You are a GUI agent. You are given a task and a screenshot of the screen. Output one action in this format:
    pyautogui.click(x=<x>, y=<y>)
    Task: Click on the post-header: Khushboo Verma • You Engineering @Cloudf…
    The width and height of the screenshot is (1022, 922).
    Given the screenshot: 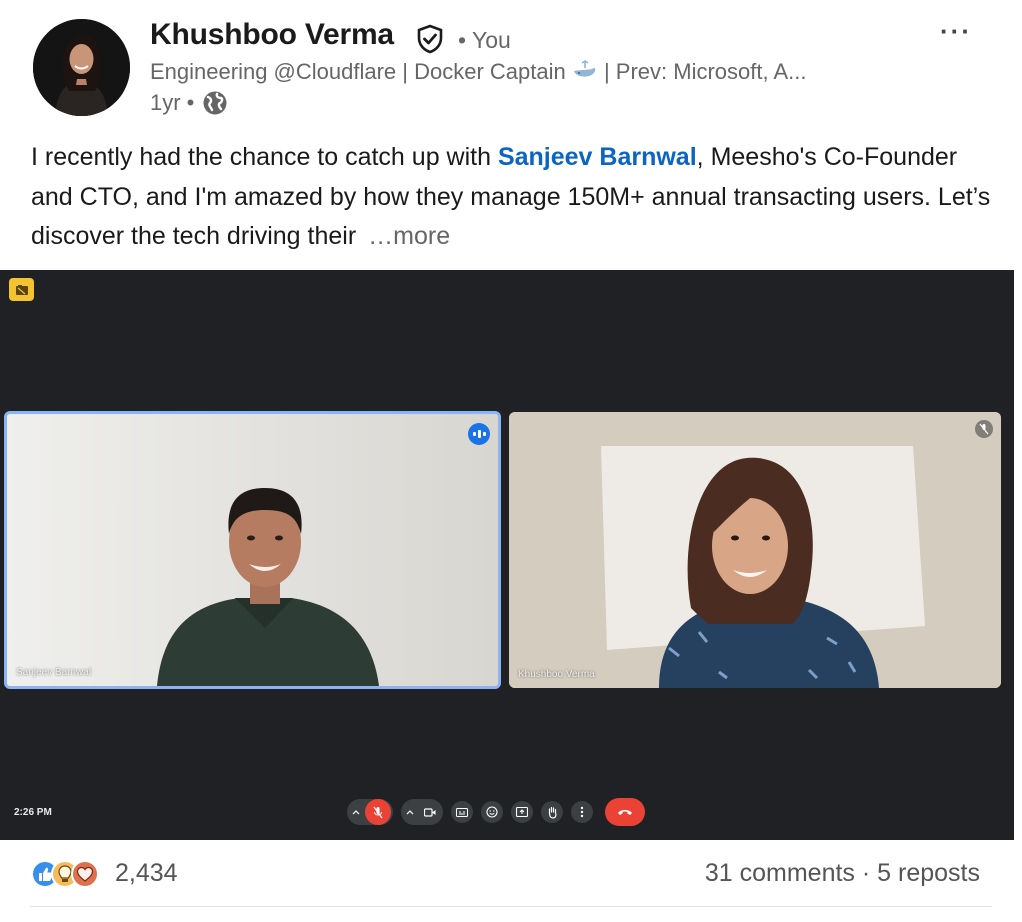 What is the action you would take?
    pyautogui.click(x=511, y=65)
    